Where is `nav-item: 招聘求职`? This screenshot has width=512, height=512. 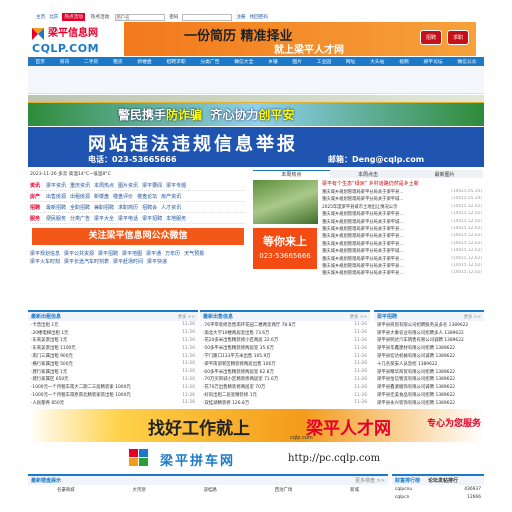
nav-item: 招聘求职 is located at coordinates (175, 61).